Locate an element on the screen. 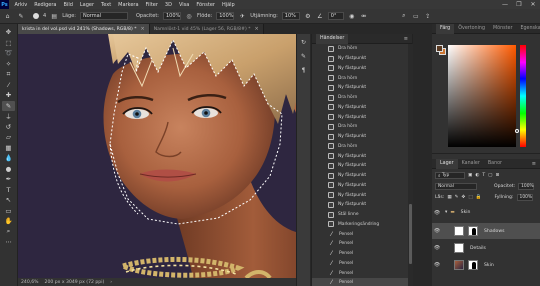  filter-type-icon: T is located at coordinates (483, 175).